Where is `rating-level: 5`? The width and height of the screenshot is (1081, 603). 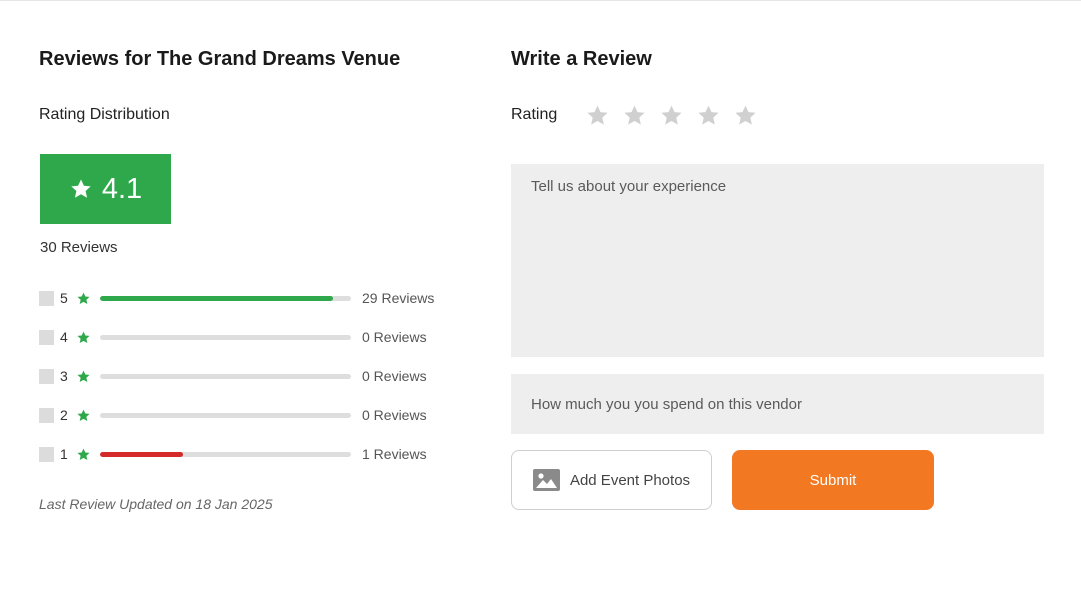 rating-level: 5 is located at coordinates (64, 298).